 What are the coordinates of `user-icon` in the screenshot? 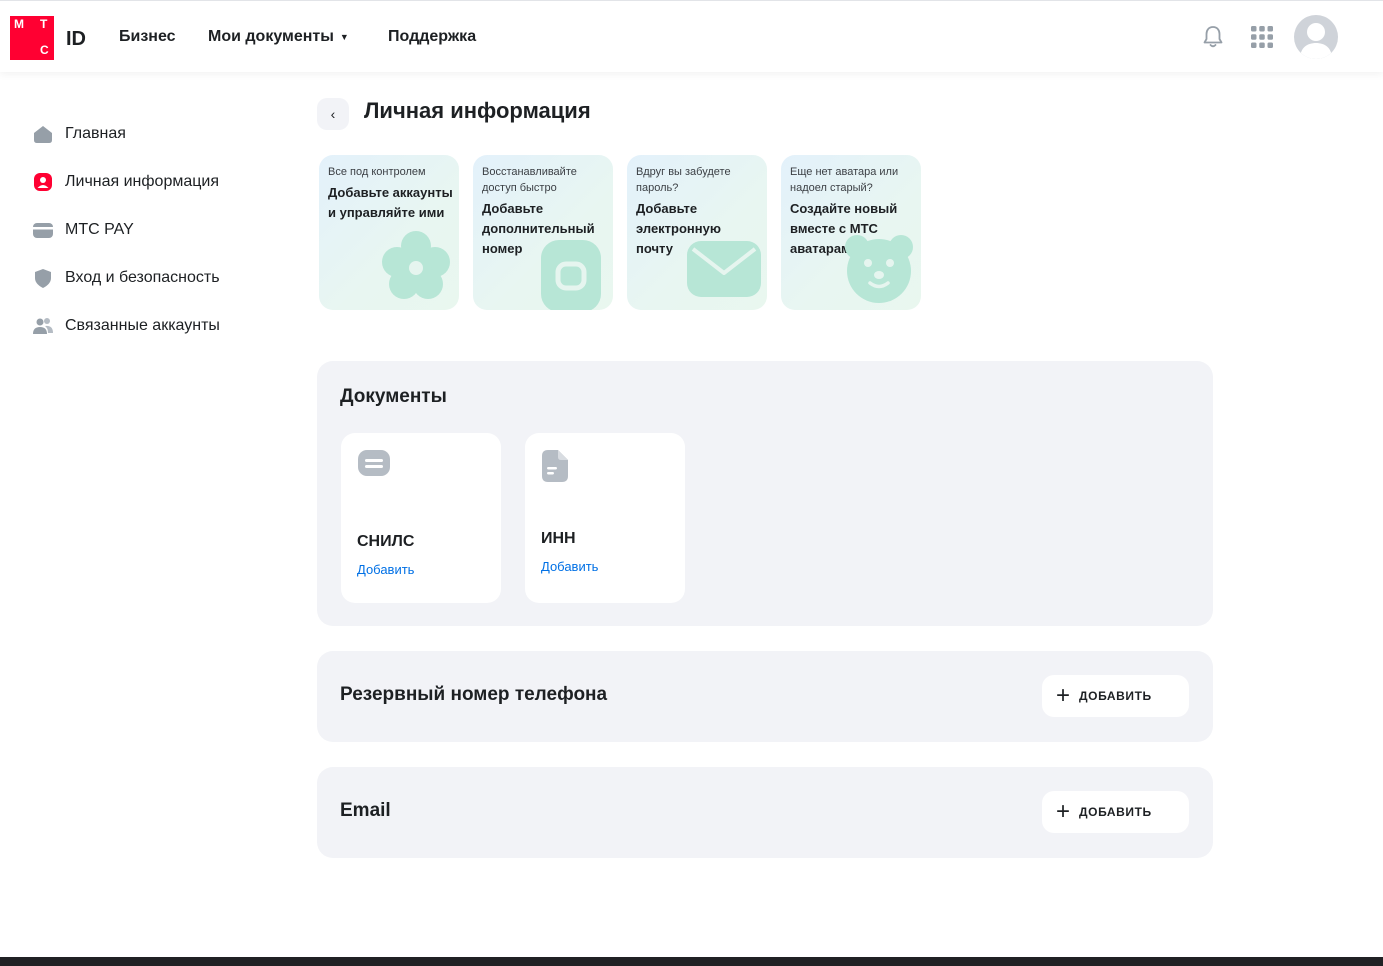 It's located at (43, 182).